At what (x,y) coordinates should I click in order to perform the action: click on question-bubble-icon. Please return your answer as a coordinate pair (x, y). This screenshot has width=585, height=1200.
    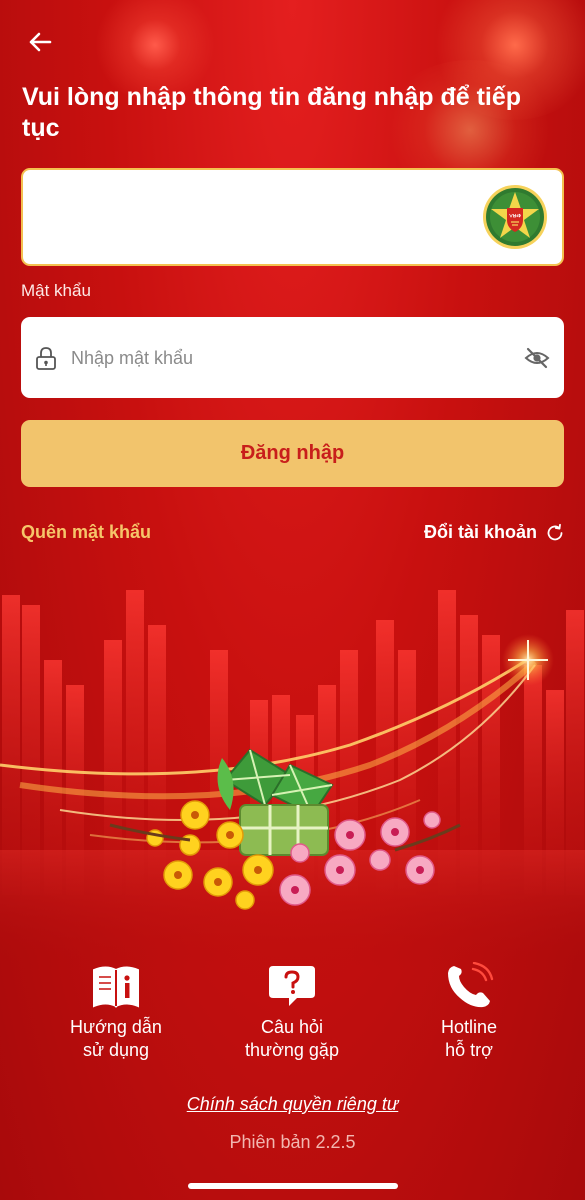
    Looking at the image, I should click on (292, 986).